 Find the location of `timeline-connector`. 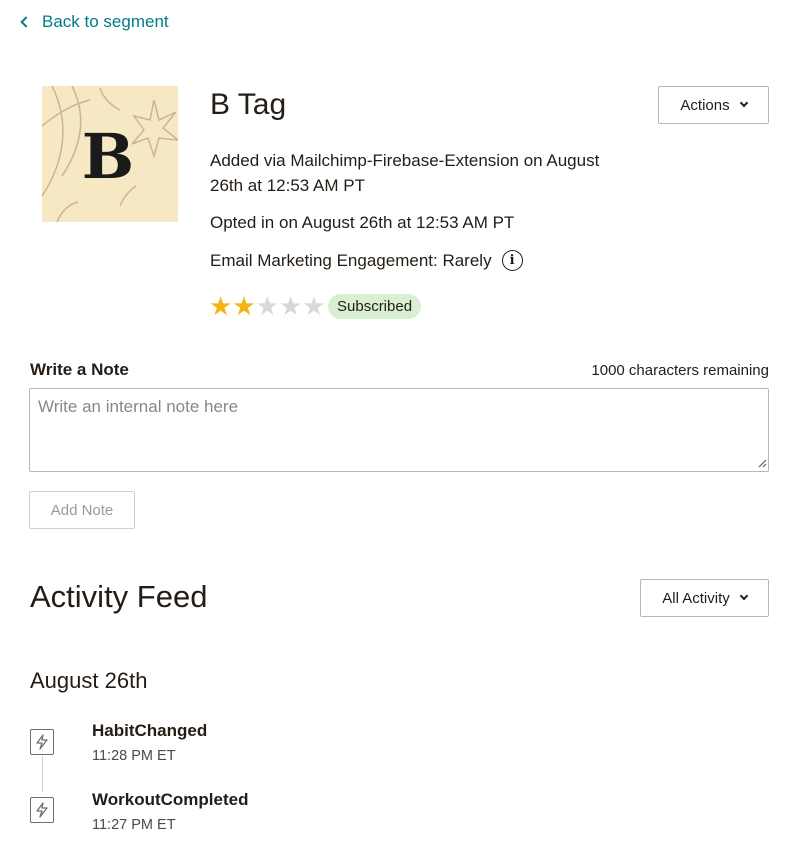

timeline-connector is located at coordinates (42, 774).